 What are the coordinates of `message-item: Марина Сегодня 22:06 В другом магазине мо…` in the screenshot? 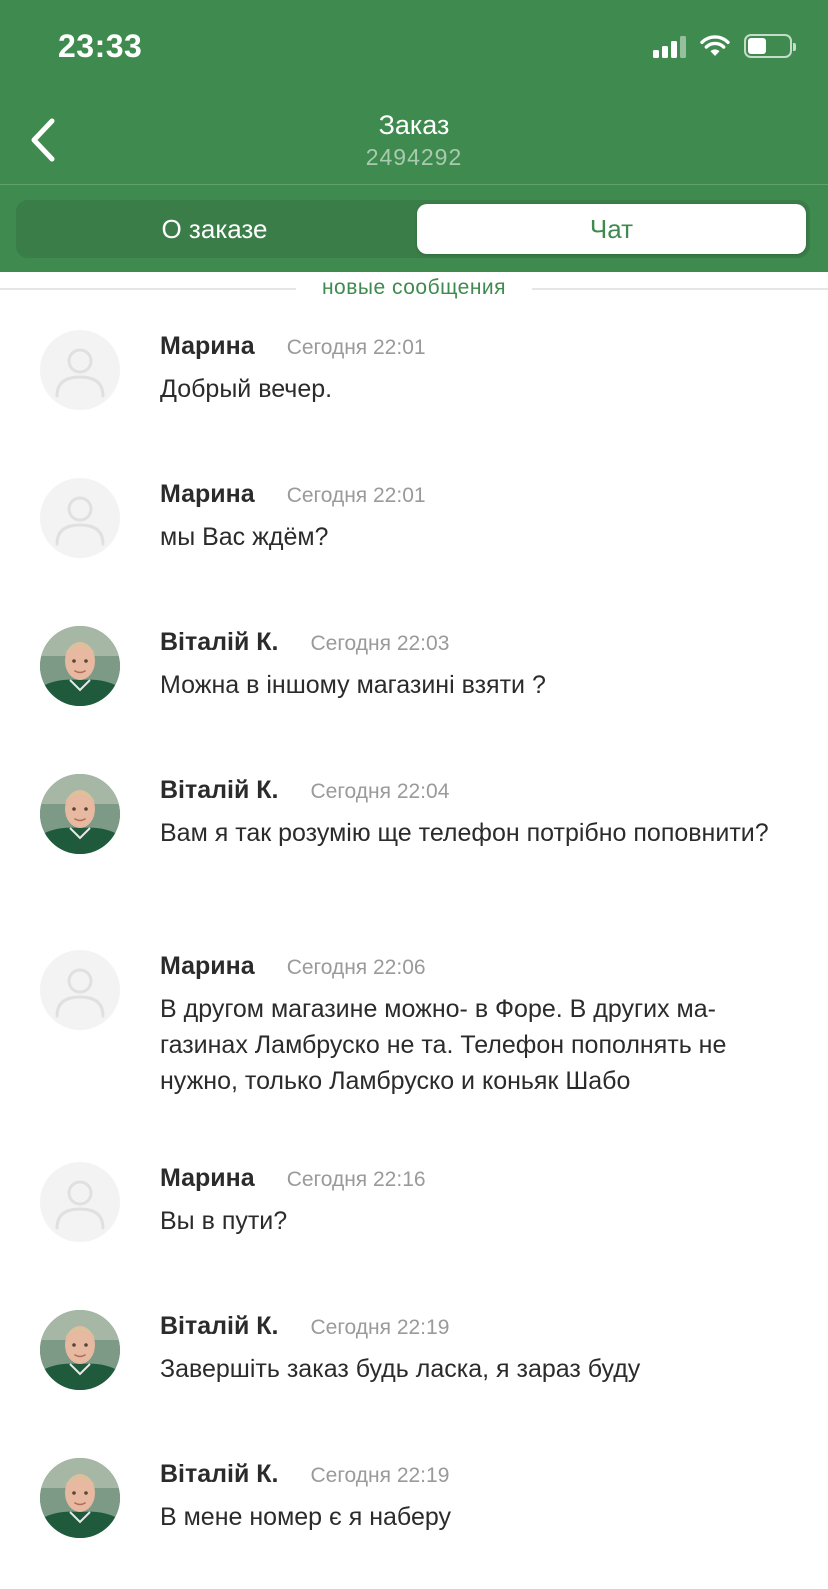 It's located at (414, 1036).